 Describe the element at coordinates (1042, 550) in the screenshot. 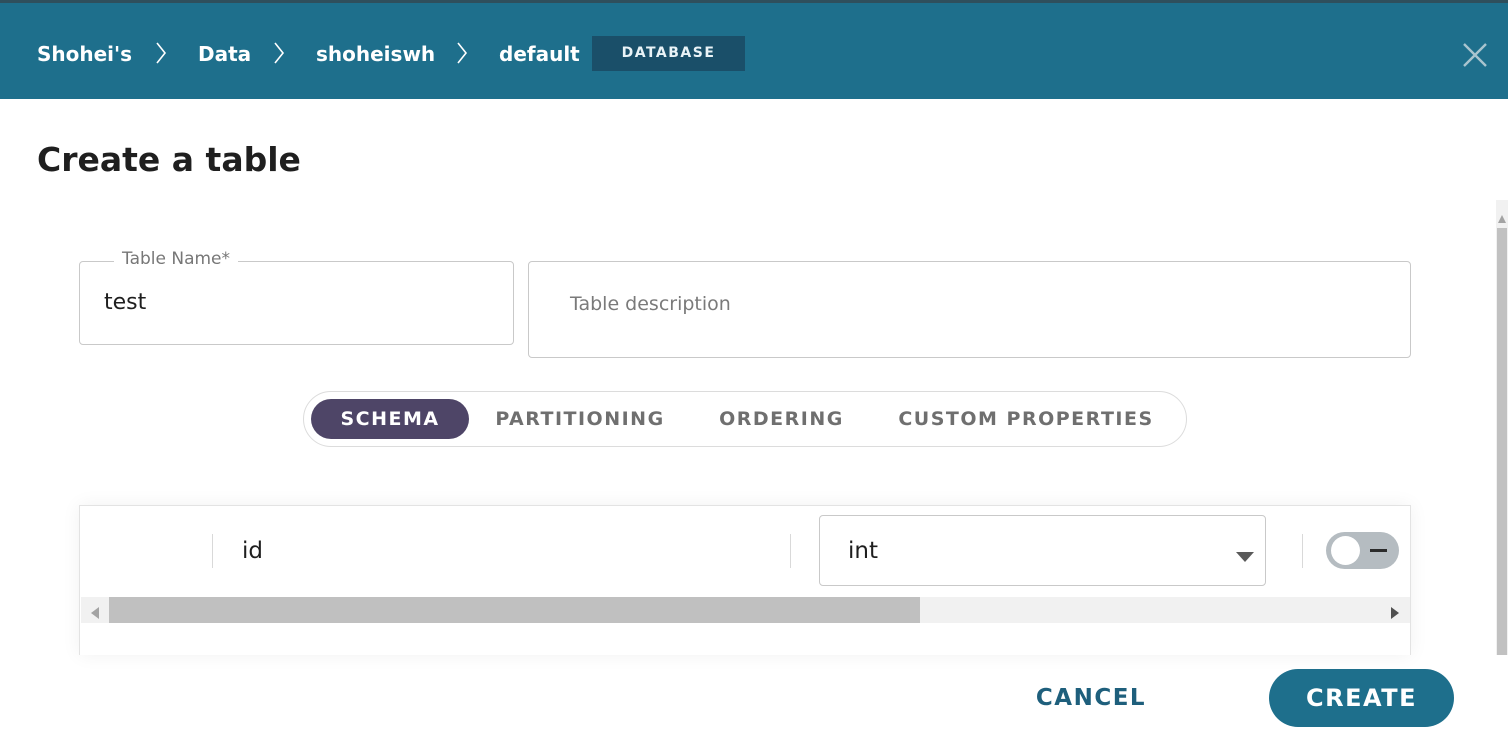

I see `column-type-select: int` at that location.